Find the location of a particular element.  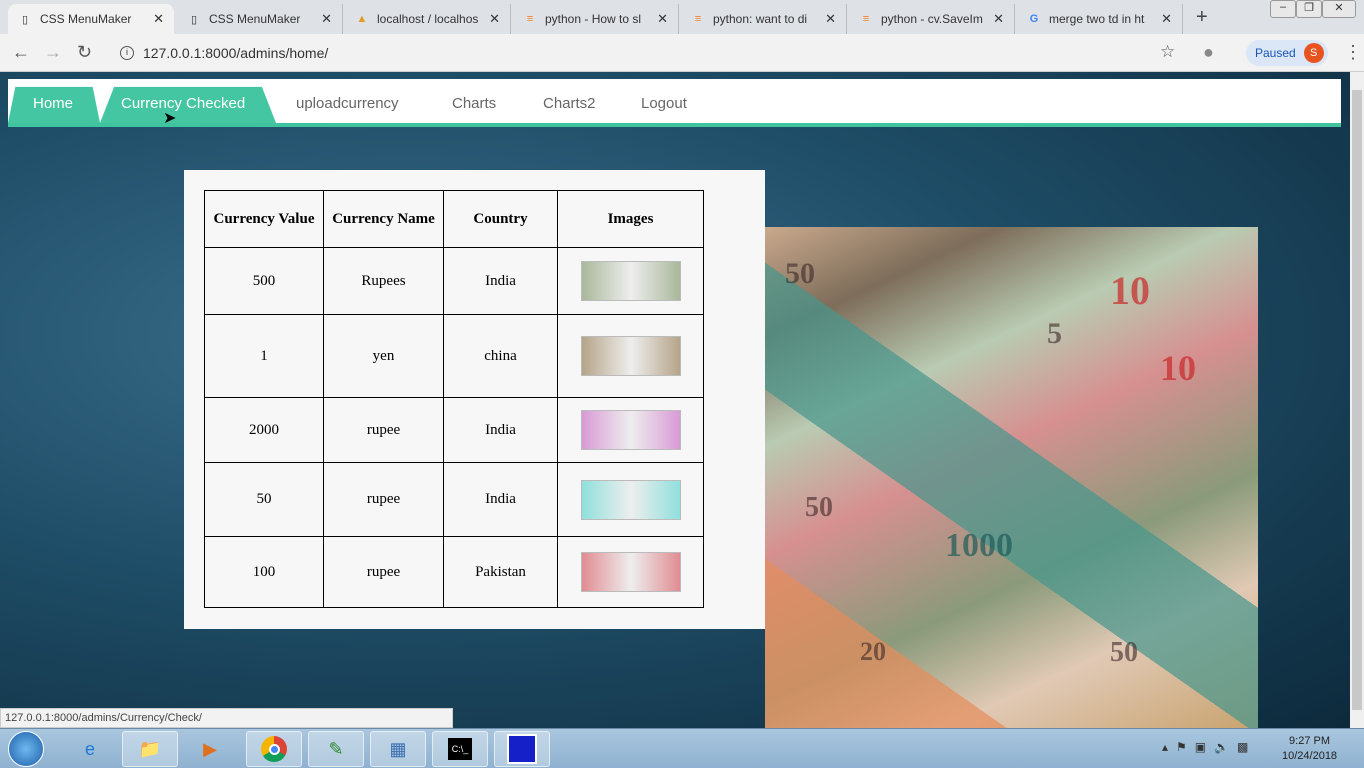

cell-currency-value: 2000 is located at coordinates (264, 430).